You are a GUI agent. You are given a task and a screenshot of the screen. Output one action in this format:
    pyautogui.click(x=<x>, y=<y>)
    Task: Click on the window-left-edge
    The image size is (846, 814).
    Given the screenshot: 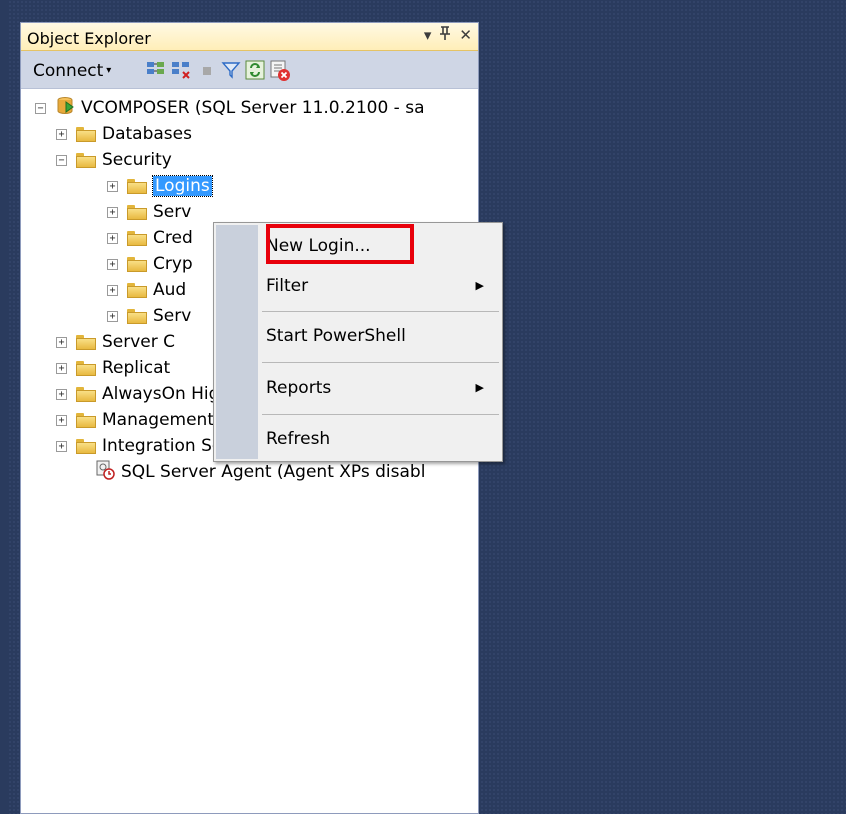 What is the action you would take?
    pyautogui.click(x=4, y=407)
    